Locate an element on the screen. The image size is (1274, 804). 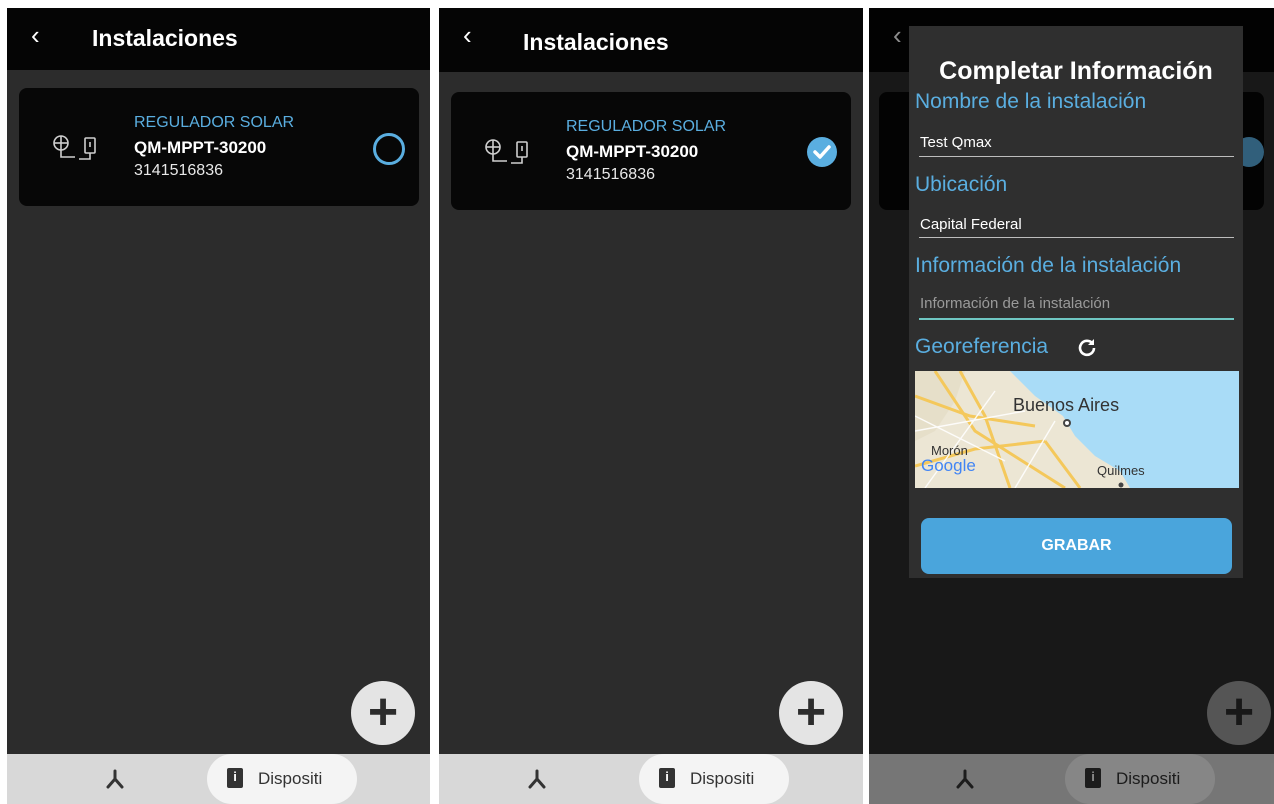
refresh-icon is located at coordinates (1087, 347).